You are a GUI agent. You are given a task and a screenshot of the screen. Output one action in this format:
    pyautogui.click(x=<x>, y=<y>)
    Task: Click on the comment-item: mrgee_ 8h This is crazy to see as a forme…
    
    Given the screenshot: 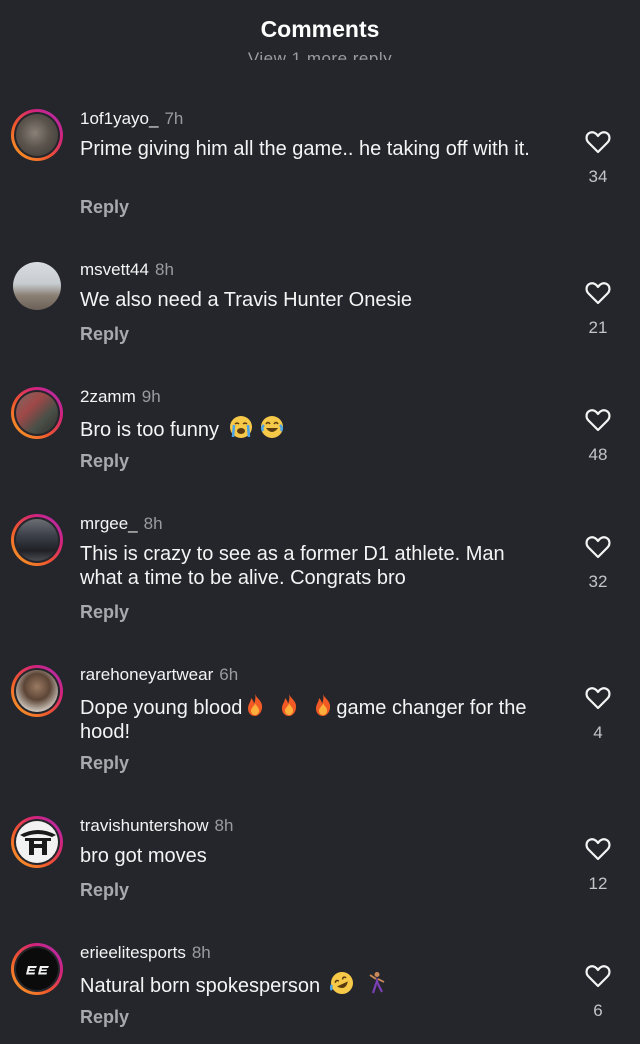 What is the action you would take?
    pyautogui.click(x=320, y=574)
    